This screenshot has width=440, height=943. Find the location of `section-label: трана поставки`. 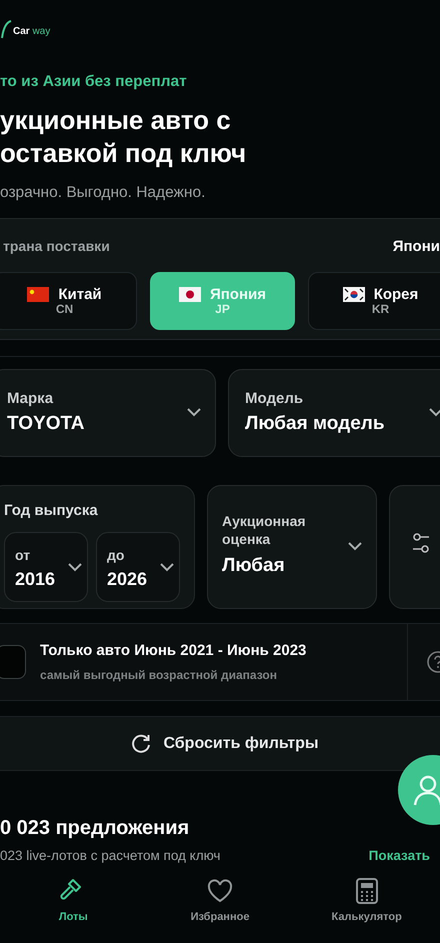

section-label: трана поставки is located at coordinates (56, 246).